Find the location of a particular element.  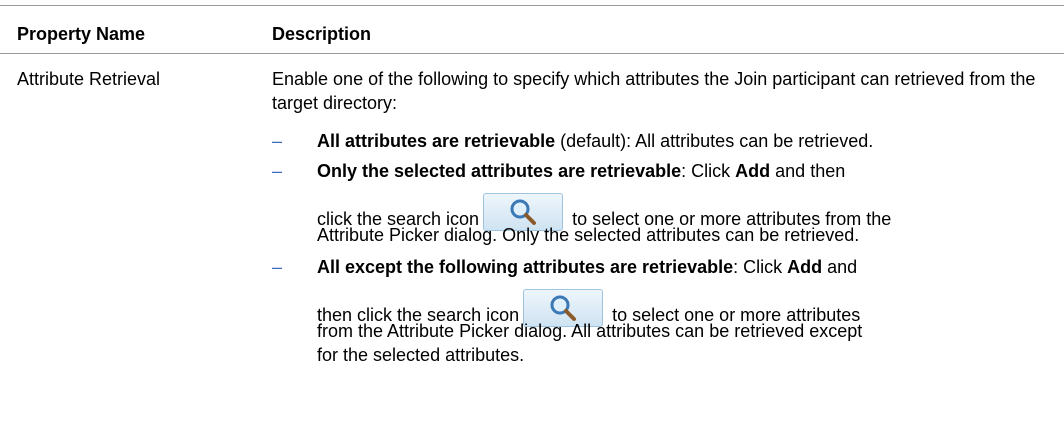

table-top-rule is located at coordinates (532, 5).